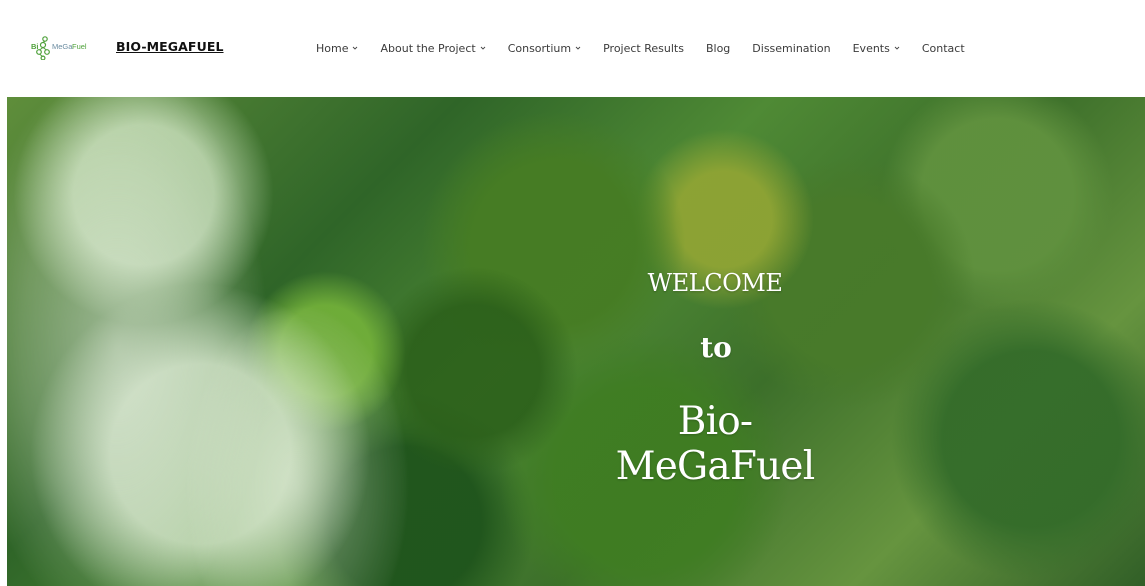 Image resolution: width=1145 pixels, height=586 pixels. What do you see at coordinates (716, 347) in the screenshot?
I see `hero-to-text: to` at bounding box center [716, 347].